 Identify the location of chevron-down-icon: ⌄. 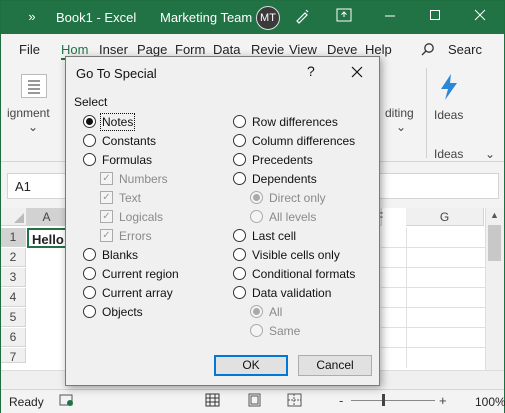
(33, 127).